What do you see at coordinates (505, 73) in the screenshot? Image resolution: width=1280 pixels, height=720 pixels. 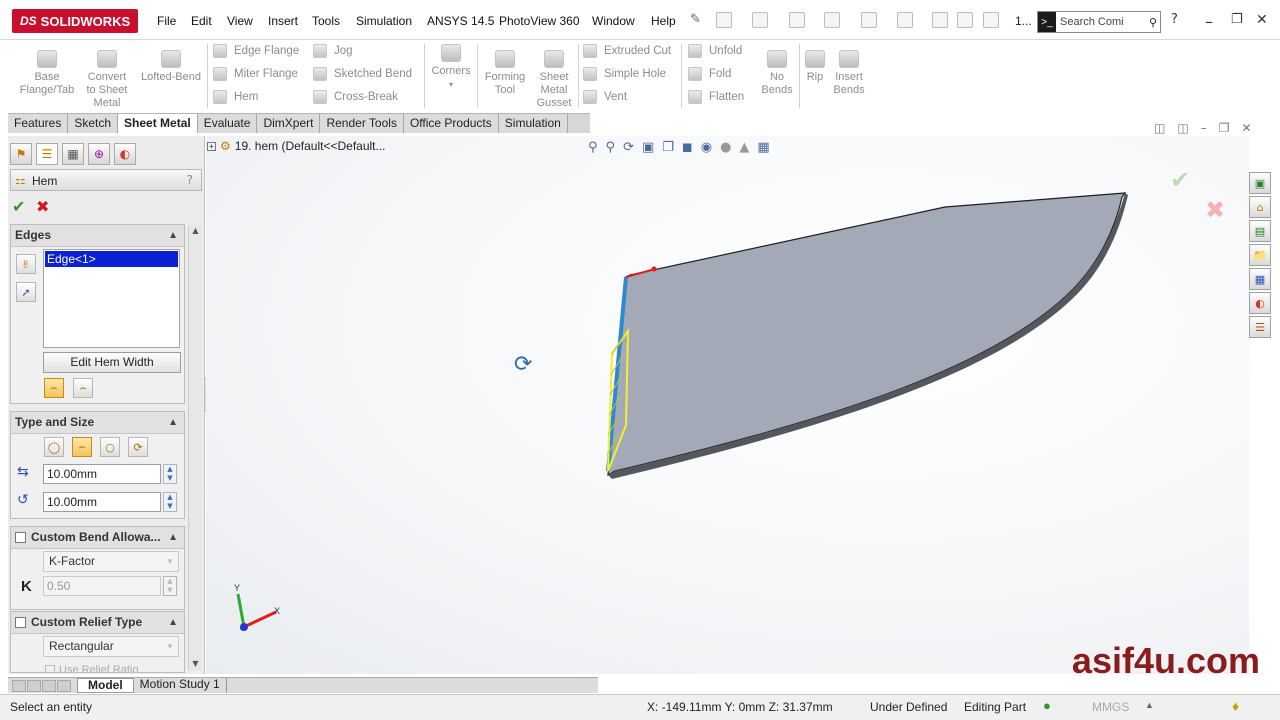 I see `forming-tool-button: Forming Tool` at bounding box center [505, 73].